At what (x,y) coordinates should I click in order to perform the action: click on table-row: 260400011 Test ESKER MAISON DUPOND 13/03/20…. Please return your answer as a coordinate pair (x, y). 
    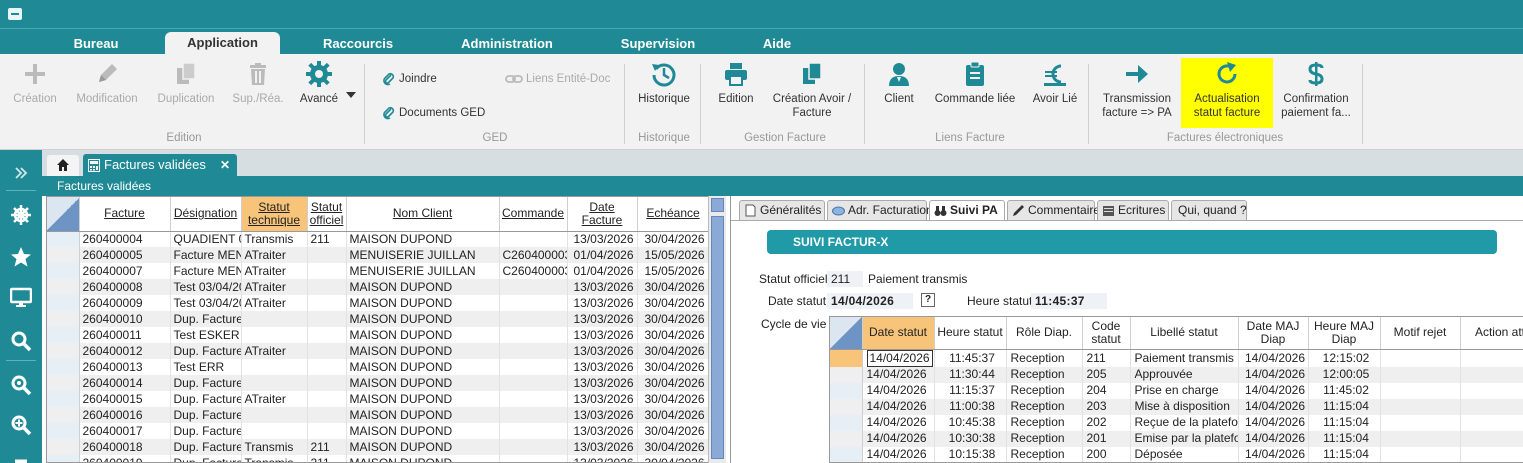
    Looking at the image, I should click on (378, 335).